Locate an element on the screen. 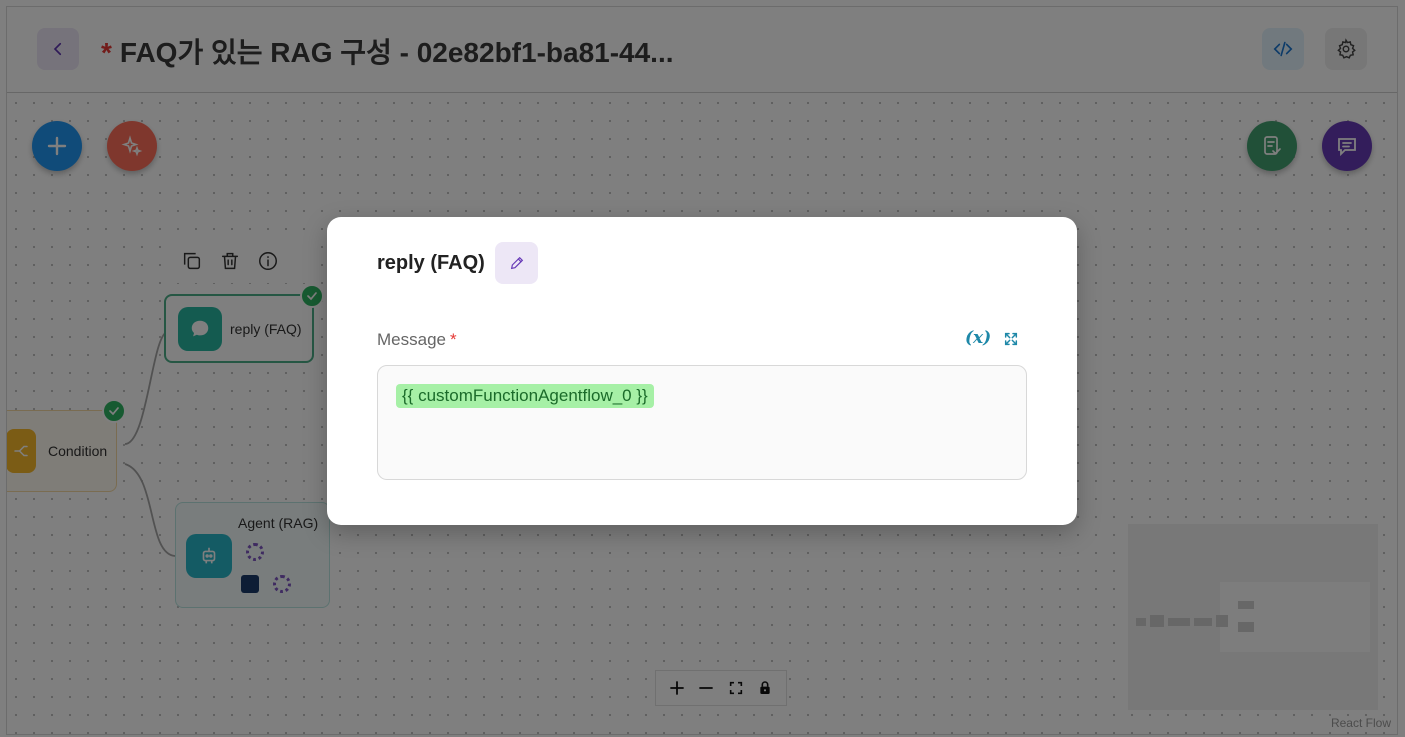  insert-variable-button: (x) is located at coordinates (978, 338).